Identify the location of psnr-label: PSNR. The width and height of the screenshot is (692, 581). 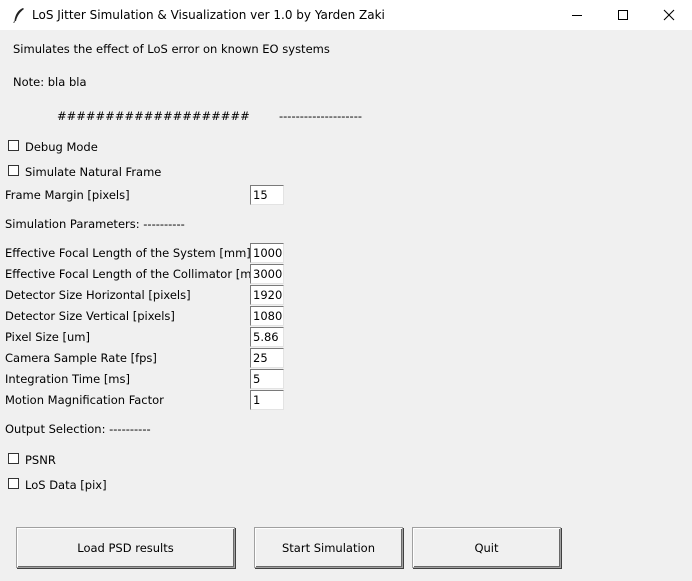
(40, 460).